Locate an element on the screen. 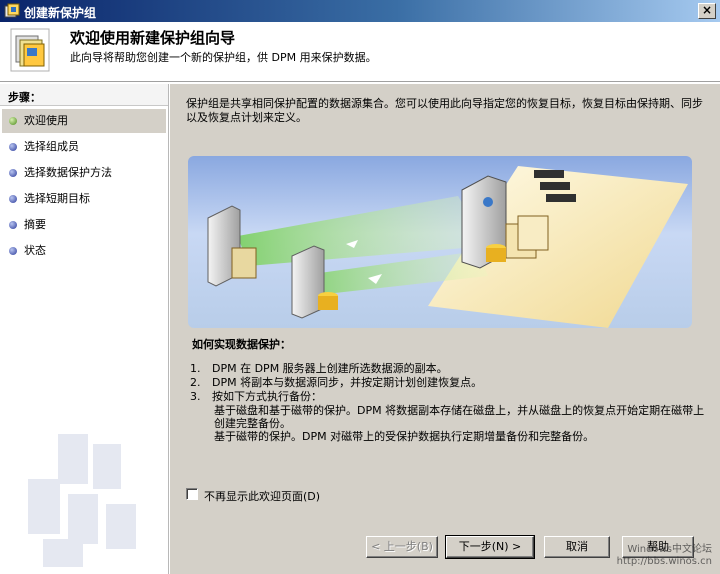 This screenshot has width=720, height=574. wizard-subheading: 此向导将帮助您创建一个新的保护组，供 DPM 用来保护数据。 is located at coordinates (223, 57).